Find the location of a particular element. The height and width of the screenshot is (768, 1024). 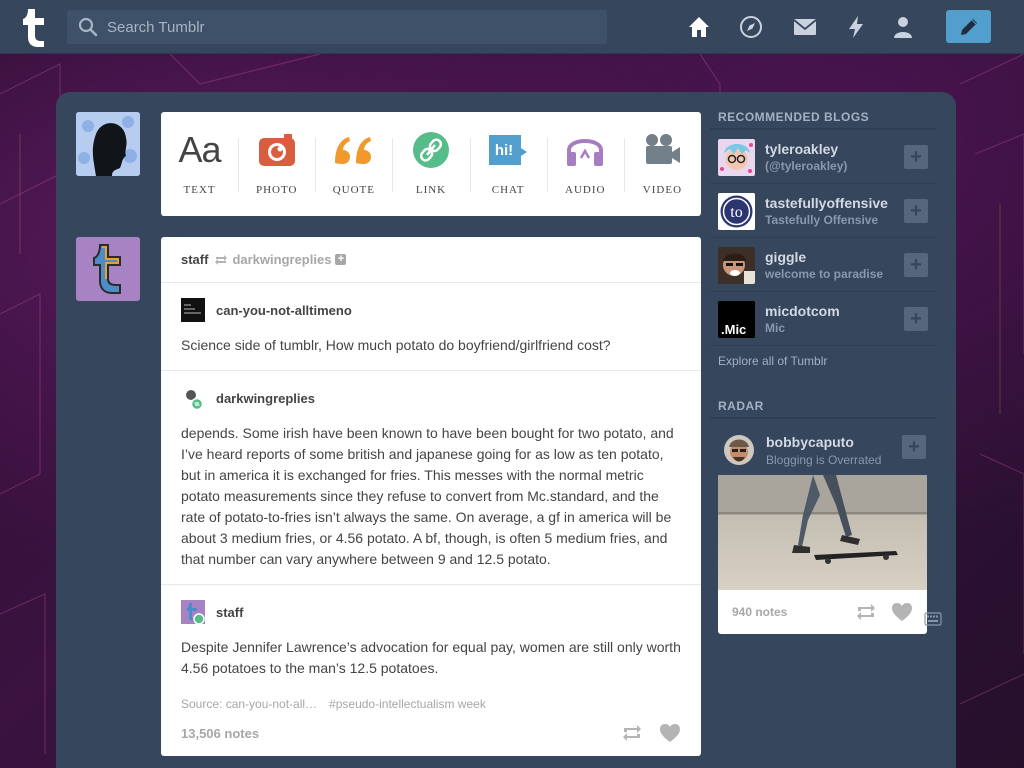

post-footer: 13,506 notes is located at coordinates (431, 733).